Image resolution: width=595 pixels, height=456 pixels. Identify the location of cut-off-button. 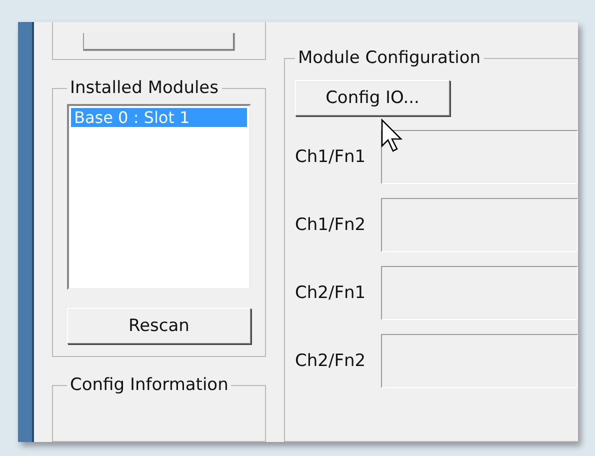
(159, 42).